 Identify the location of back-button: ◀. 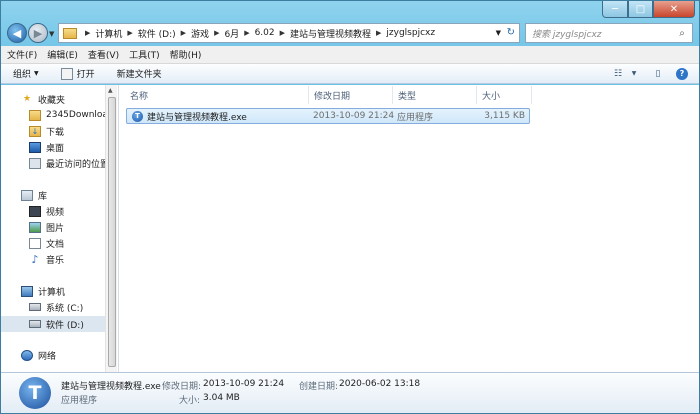
(17, 33).